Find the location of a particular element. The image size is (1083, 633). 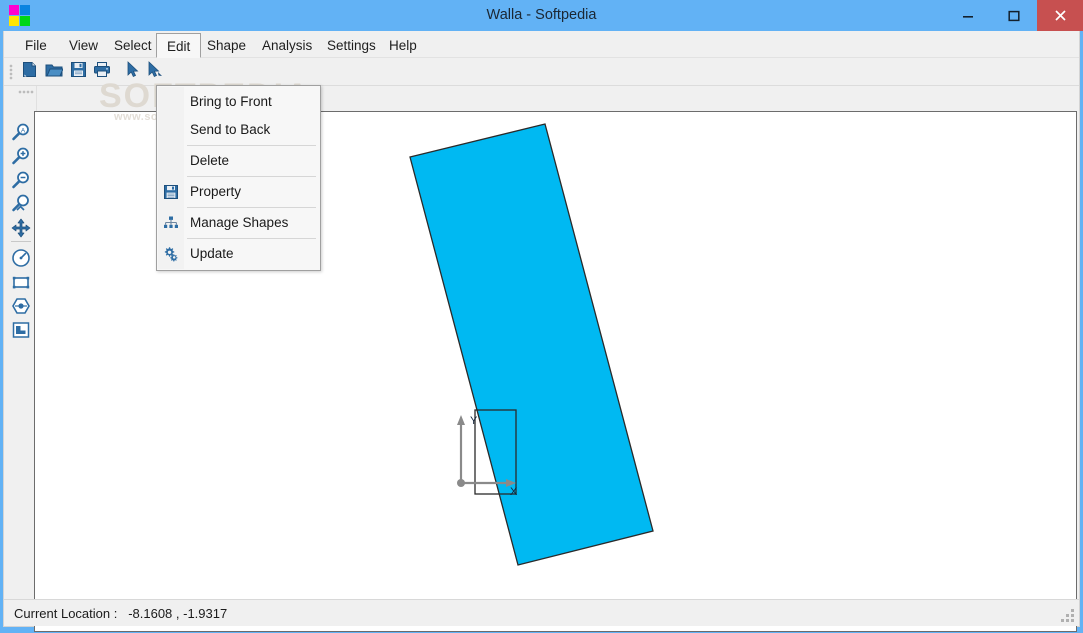

zoom-out-icon is located at coordinates (21, 182).